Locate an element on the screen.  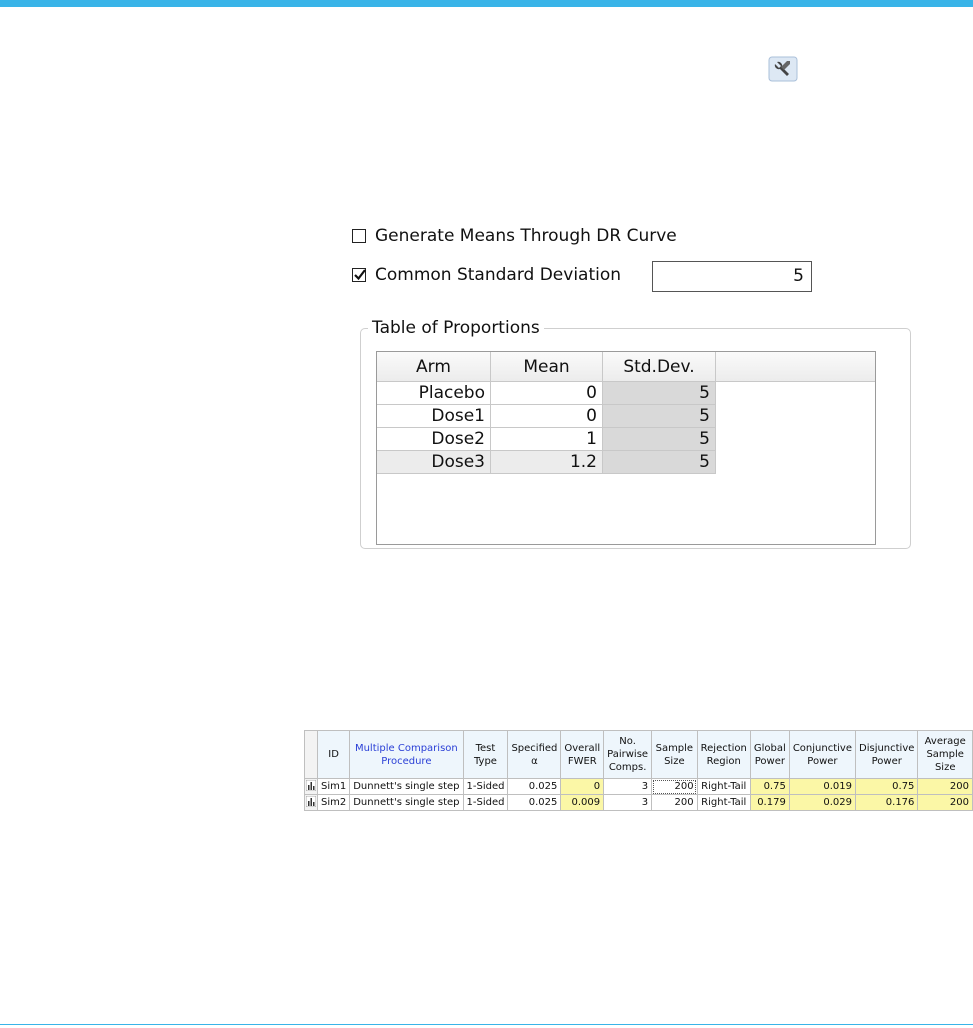
cell-mean: 1 is located at coordinates (547, 439).